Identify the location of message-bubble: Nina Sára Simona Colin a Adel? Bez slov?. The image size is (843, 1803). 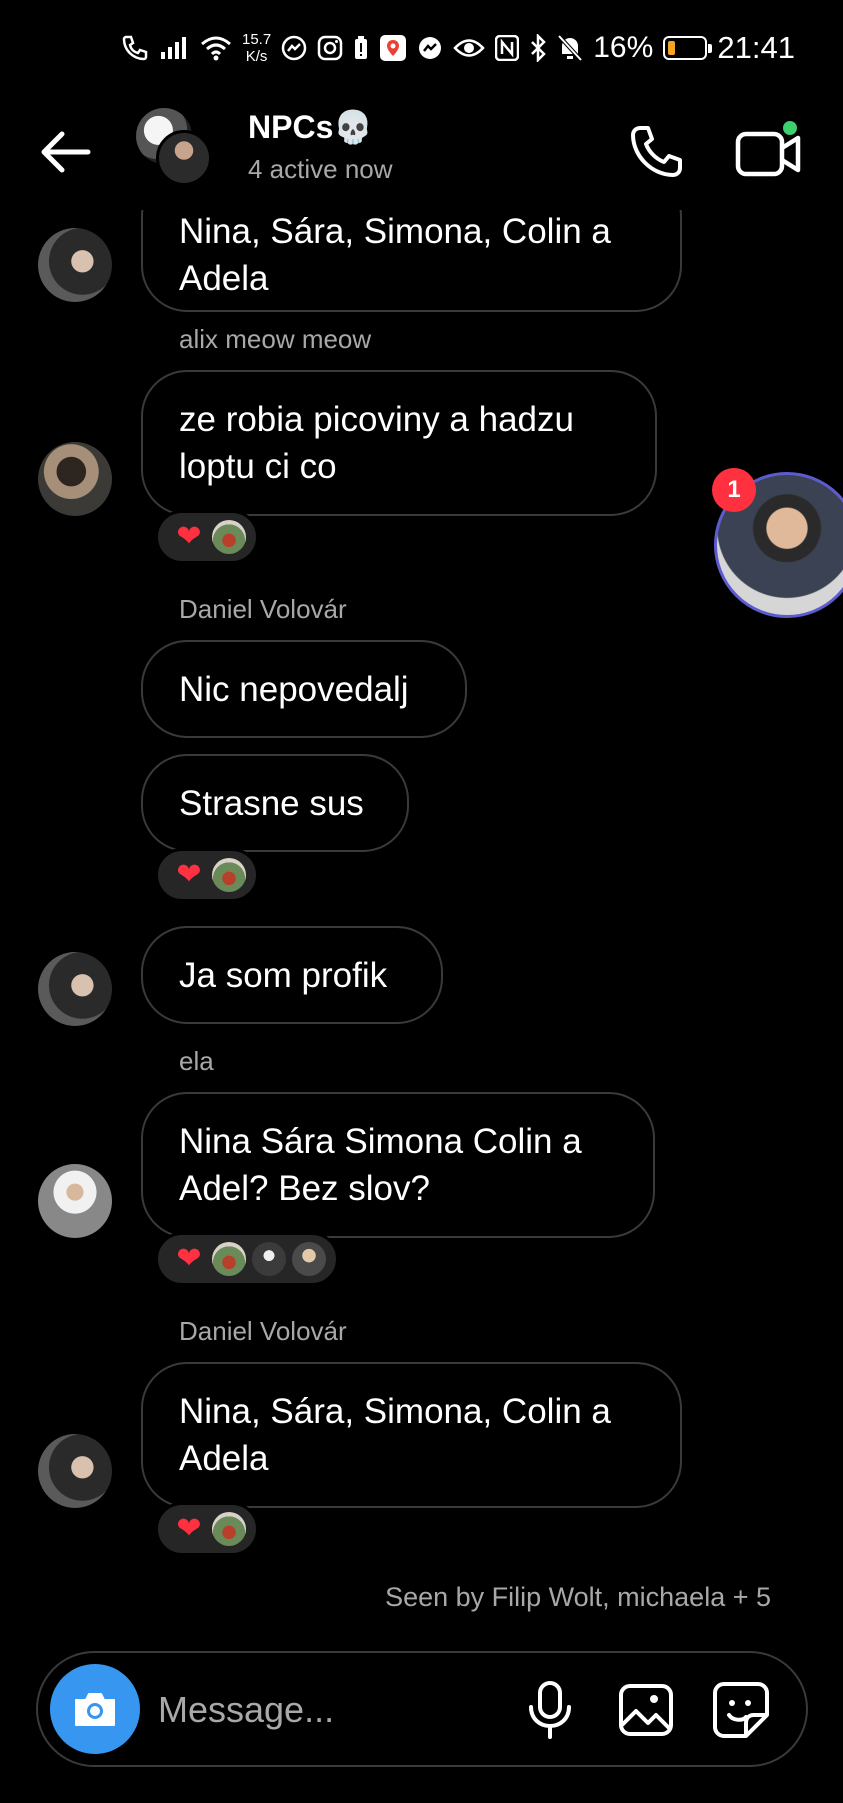
(398, 1165).